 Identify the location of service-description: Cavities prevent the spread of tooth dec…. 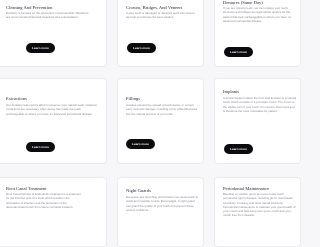
(162, 109).